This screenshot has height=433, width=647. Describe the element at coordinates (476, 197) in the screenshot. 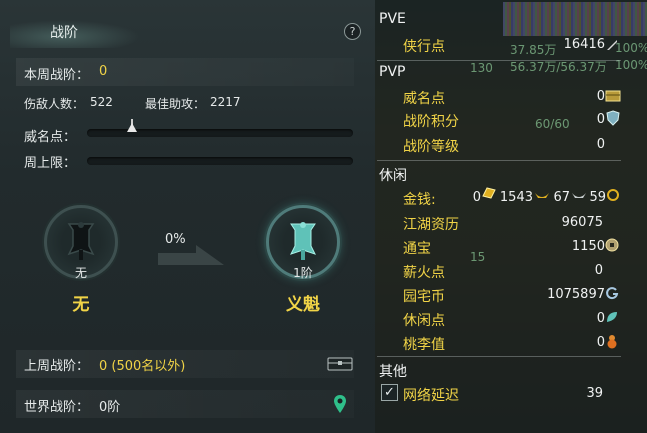

I see `money-value-gold-bar: 0` at that location.